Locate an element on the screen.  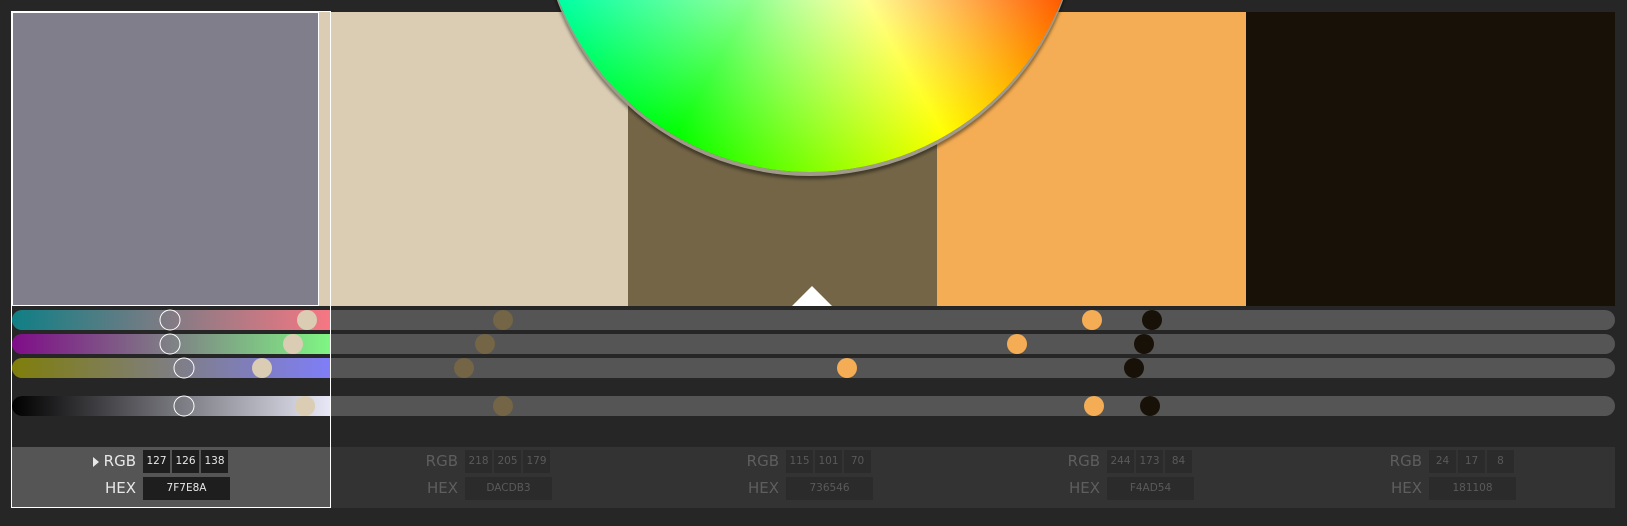
rgb-g-field: 17 is located at coordinates (1471, 461).